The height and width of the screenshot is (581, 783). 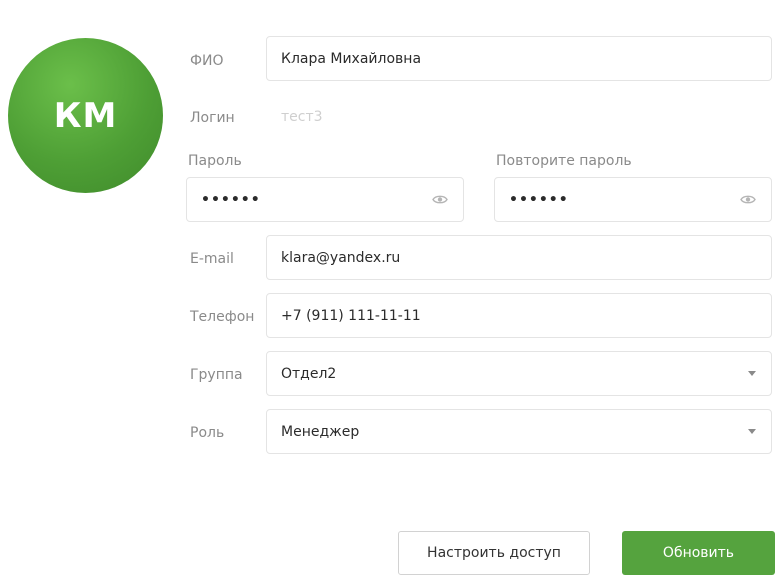 What do you see at coordinates (320, 431) in the screenshot?
I see `role-value: Менеджер` at bounding box center [320, 431].